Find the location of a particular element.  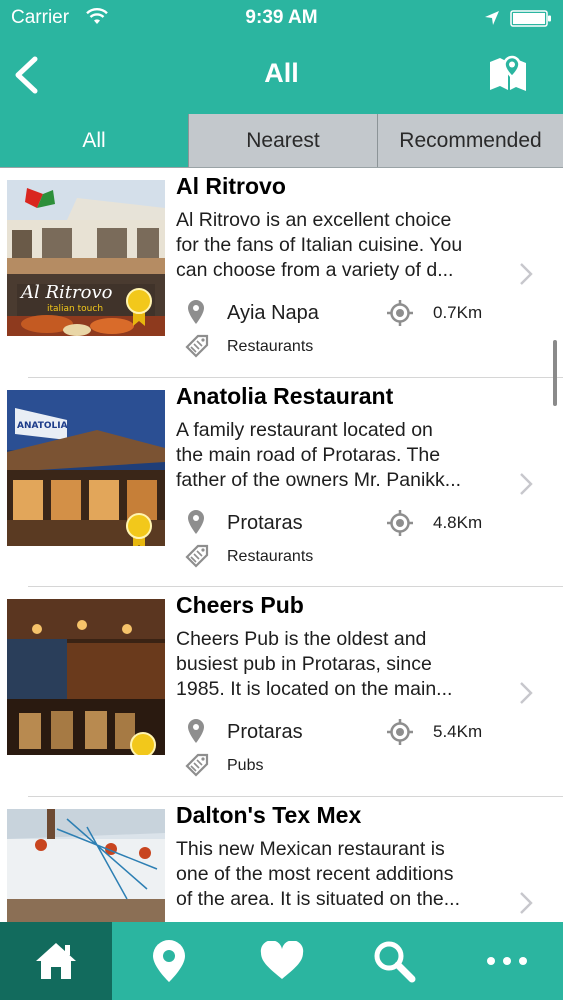

tab-recommended: Recommended is located at coordinates (470, 140).